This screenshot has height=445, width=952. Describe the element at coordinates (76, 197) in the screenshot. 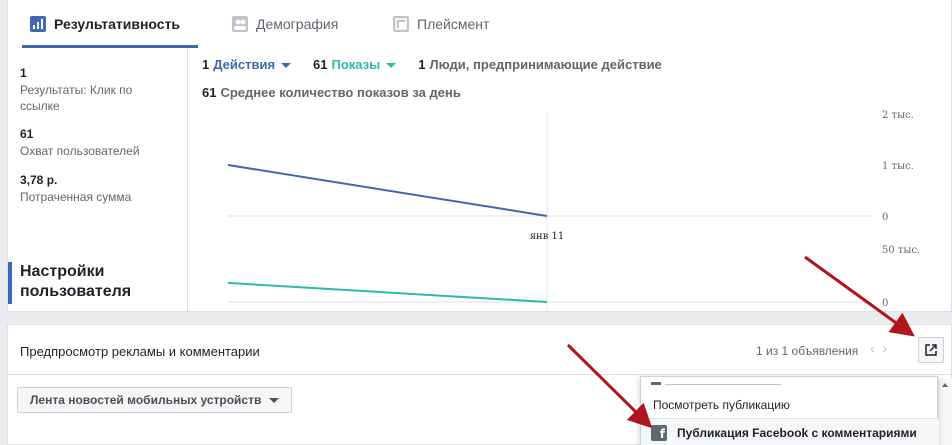

I see `metric-label: Потраченная сумма` at that location.